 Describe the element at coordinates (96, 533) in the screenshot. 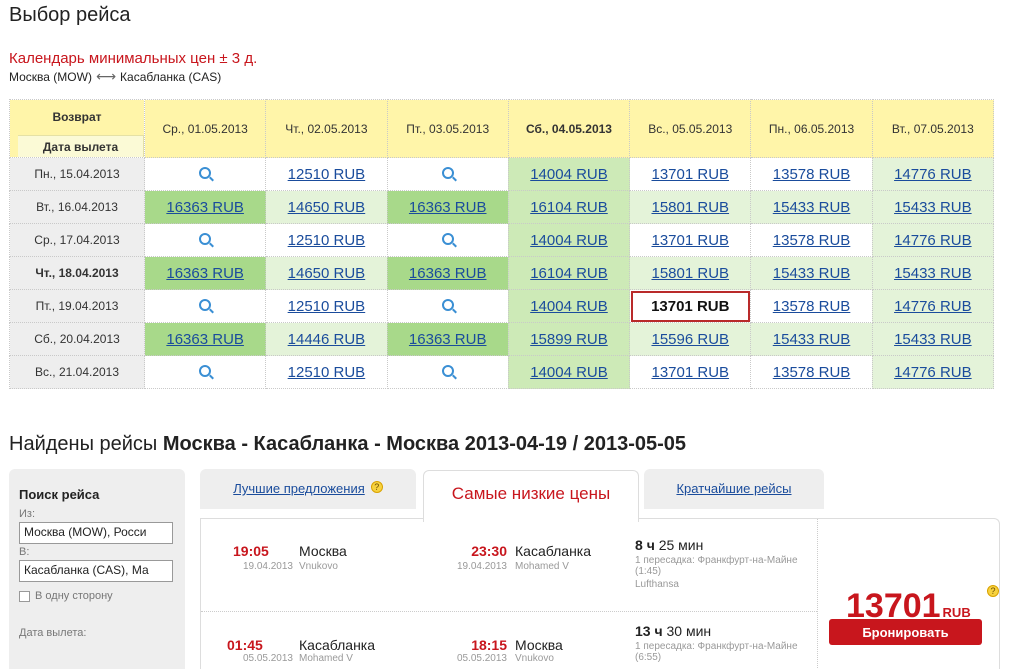

I see `from-input: Москва (MOW), Росси` at that location.